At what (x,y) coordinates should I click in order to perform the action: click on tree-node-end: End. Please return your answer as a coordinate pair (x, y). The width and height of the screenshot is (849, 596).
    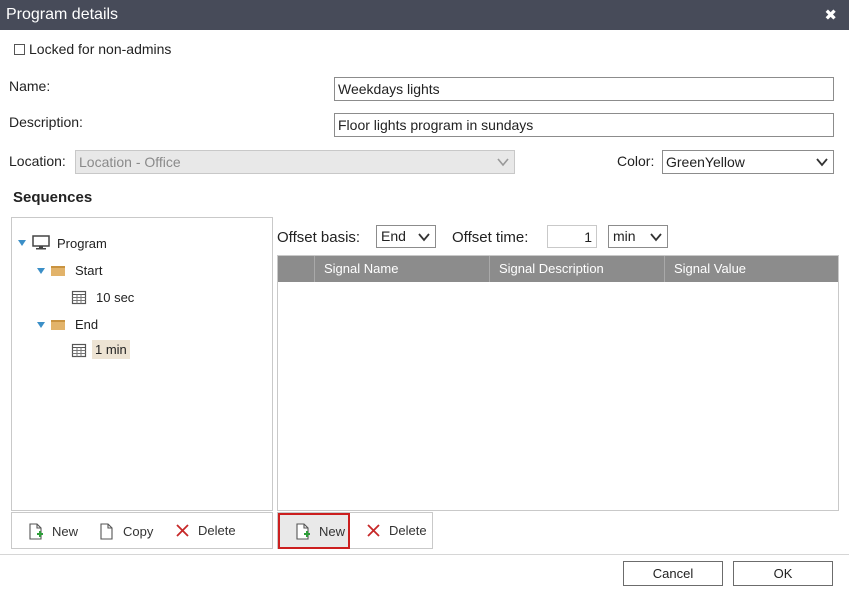
    Looking at the image, I should click on (67, 324).